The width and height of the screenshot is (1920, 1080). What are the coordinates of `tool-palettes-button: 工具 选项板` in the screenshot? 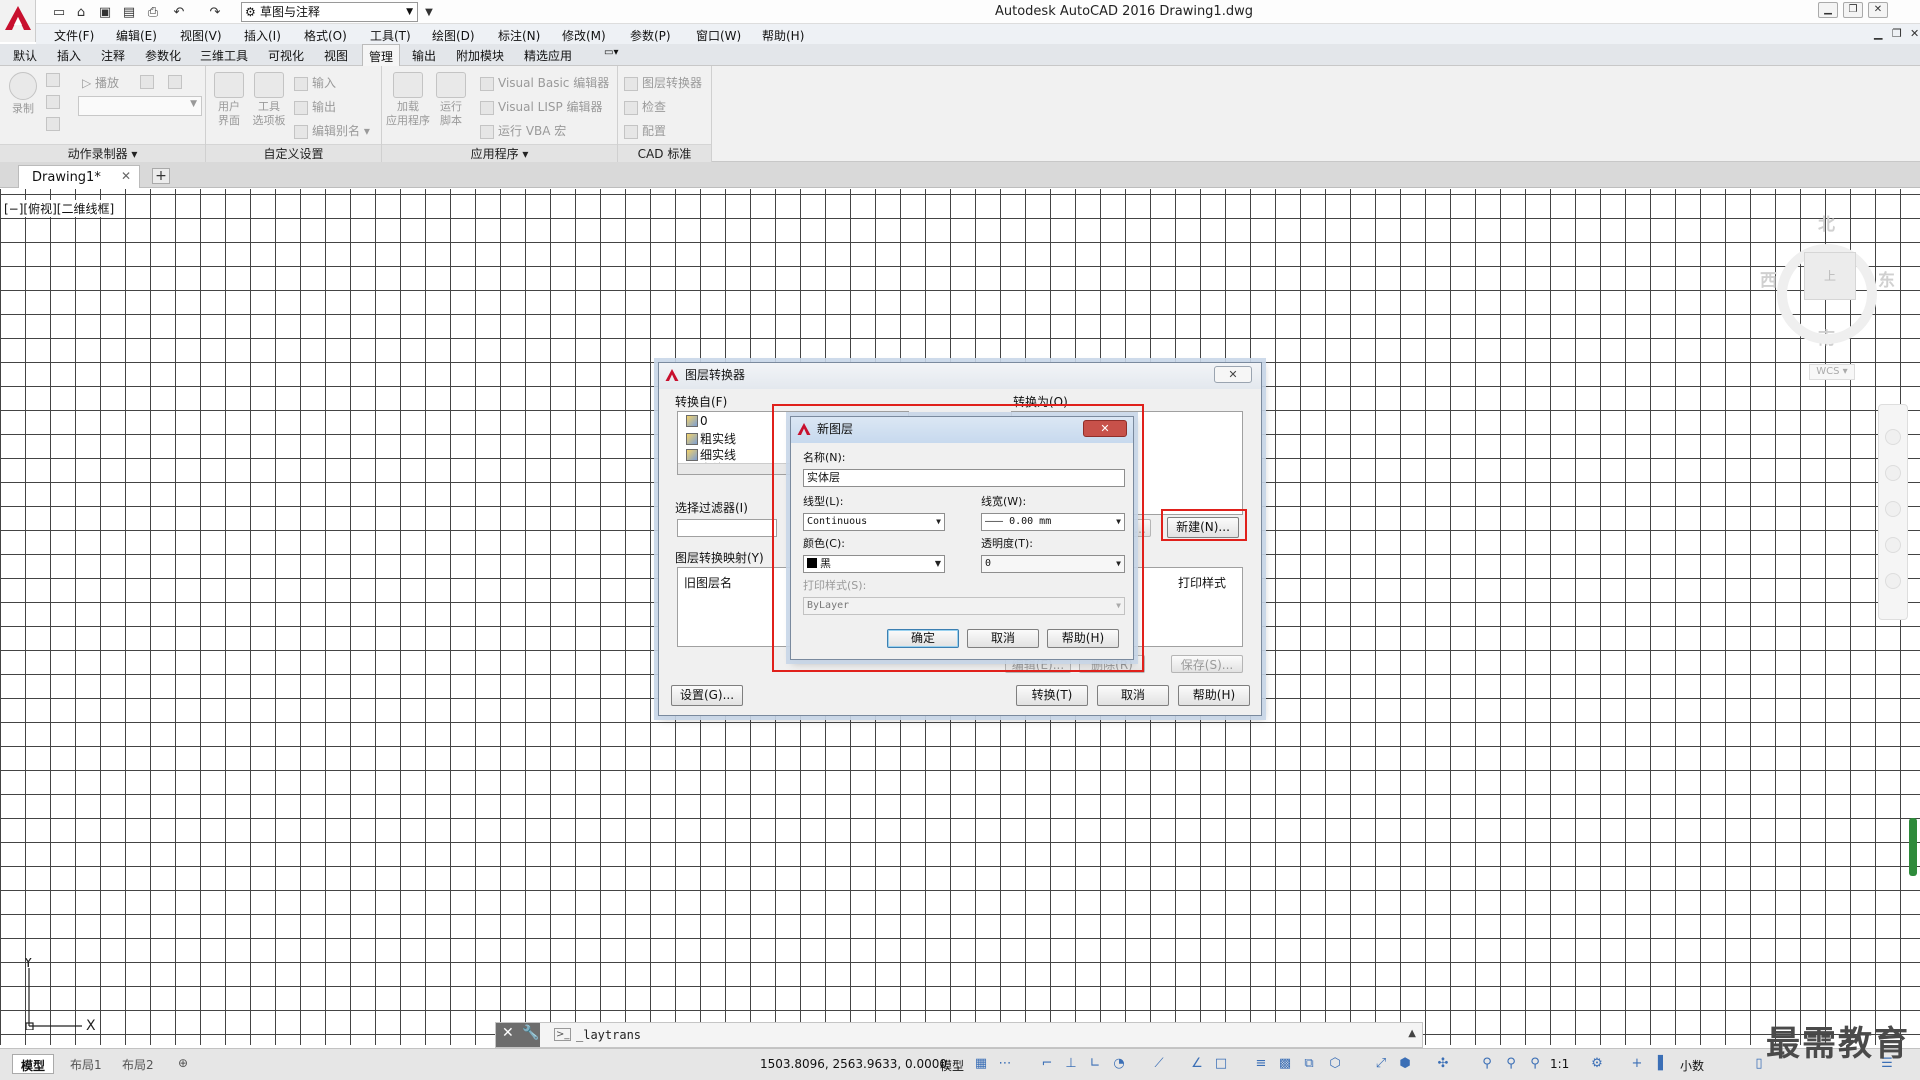 It's located at (269, 100).